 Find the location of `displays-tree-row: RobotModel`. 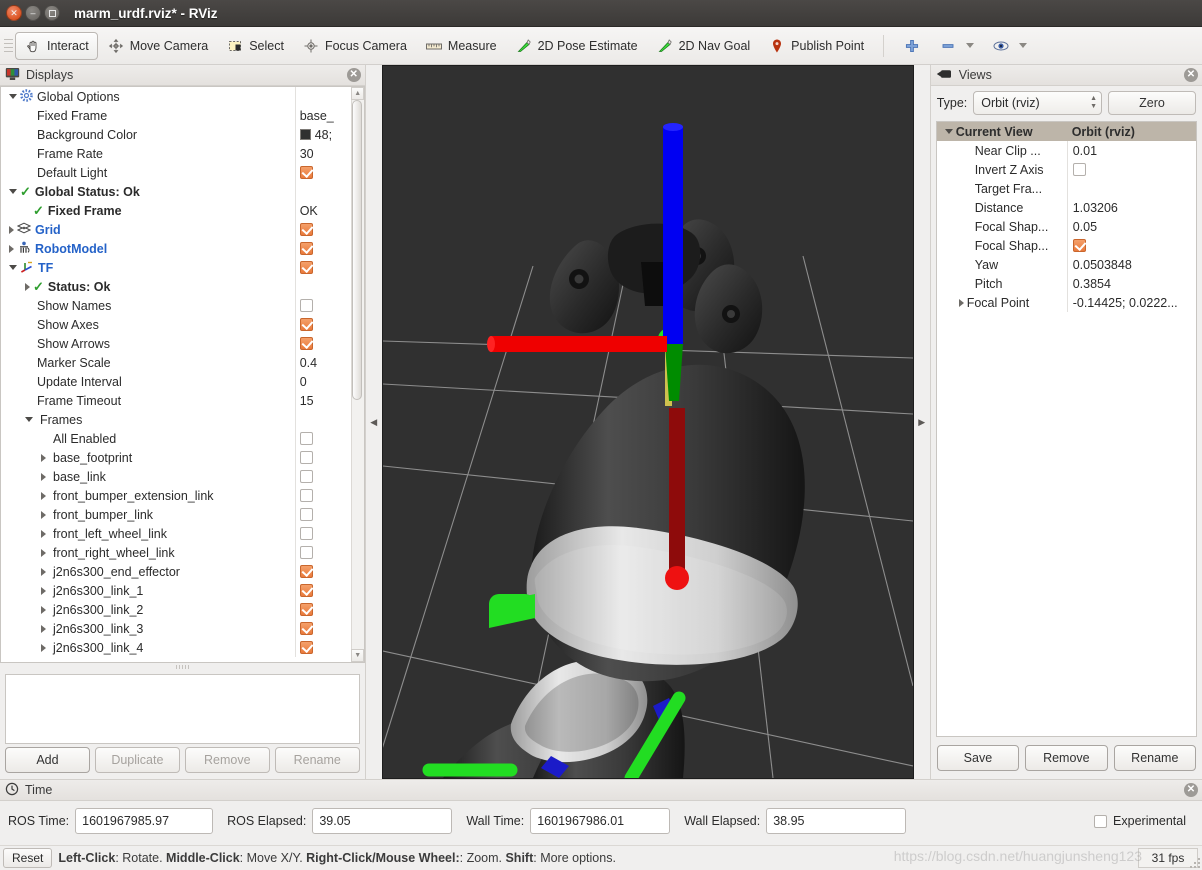

displays-tree-row: RobotModel is located at coordinates (176, 248).